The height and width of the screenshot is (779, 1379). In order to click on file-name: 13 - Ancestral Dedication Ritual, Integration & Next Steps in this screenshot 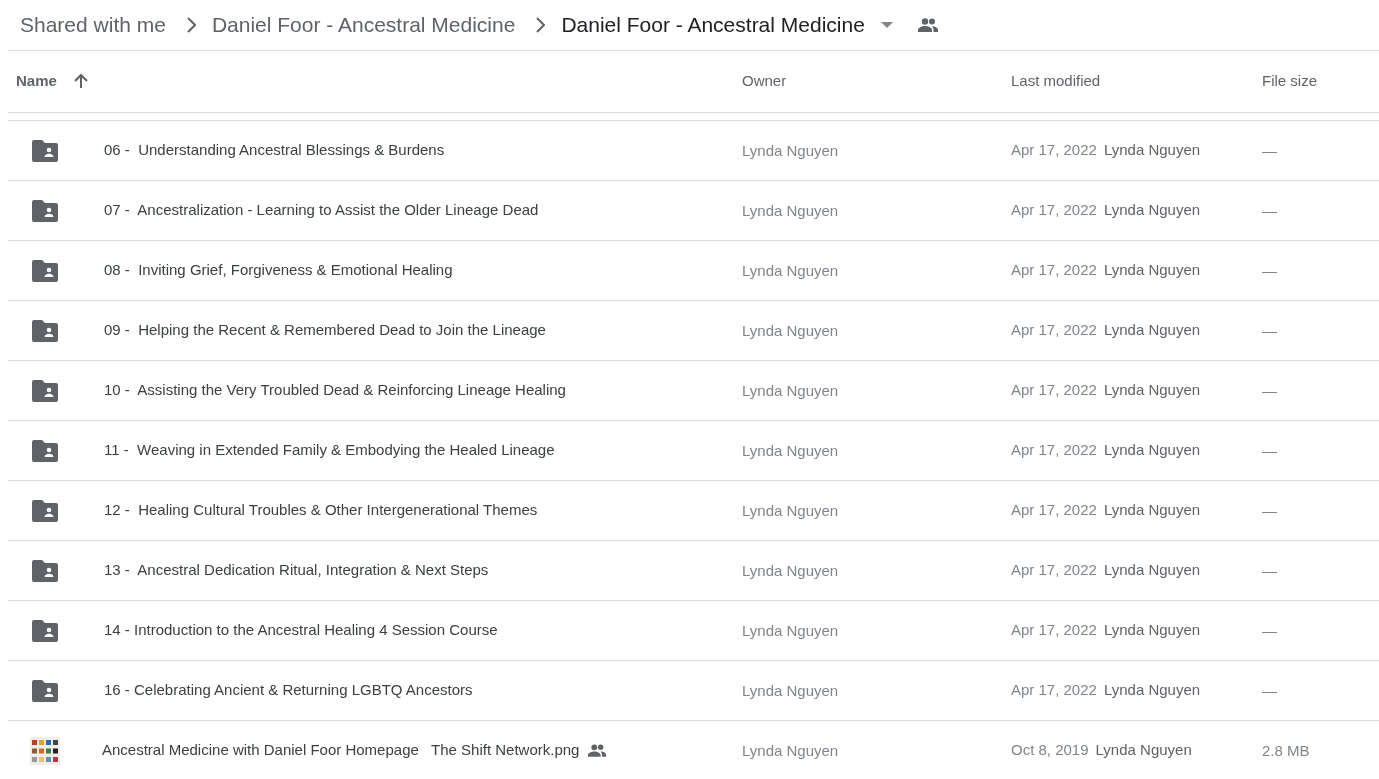, I will do `click(296, 570)`.